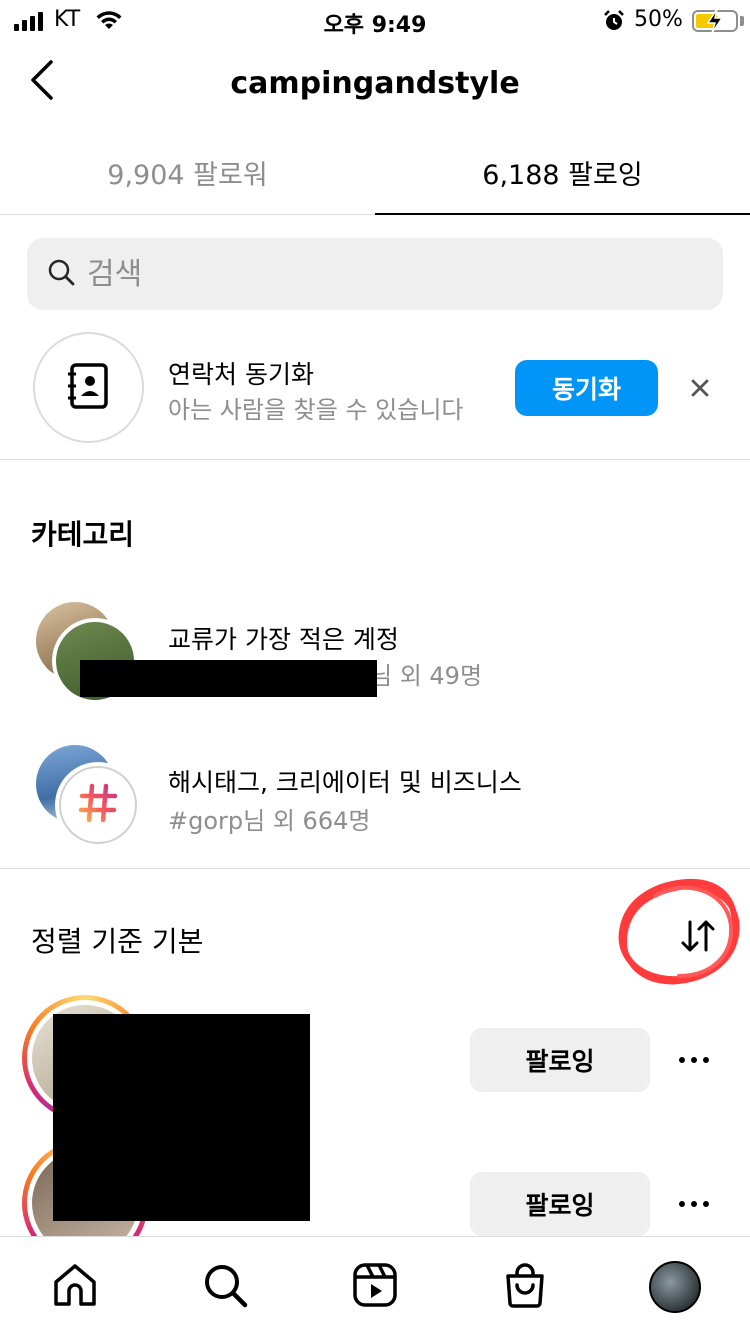  Describe the element at coordinates (586, 388) in the screenshot. I see `sync-button: 동기화` at that location.